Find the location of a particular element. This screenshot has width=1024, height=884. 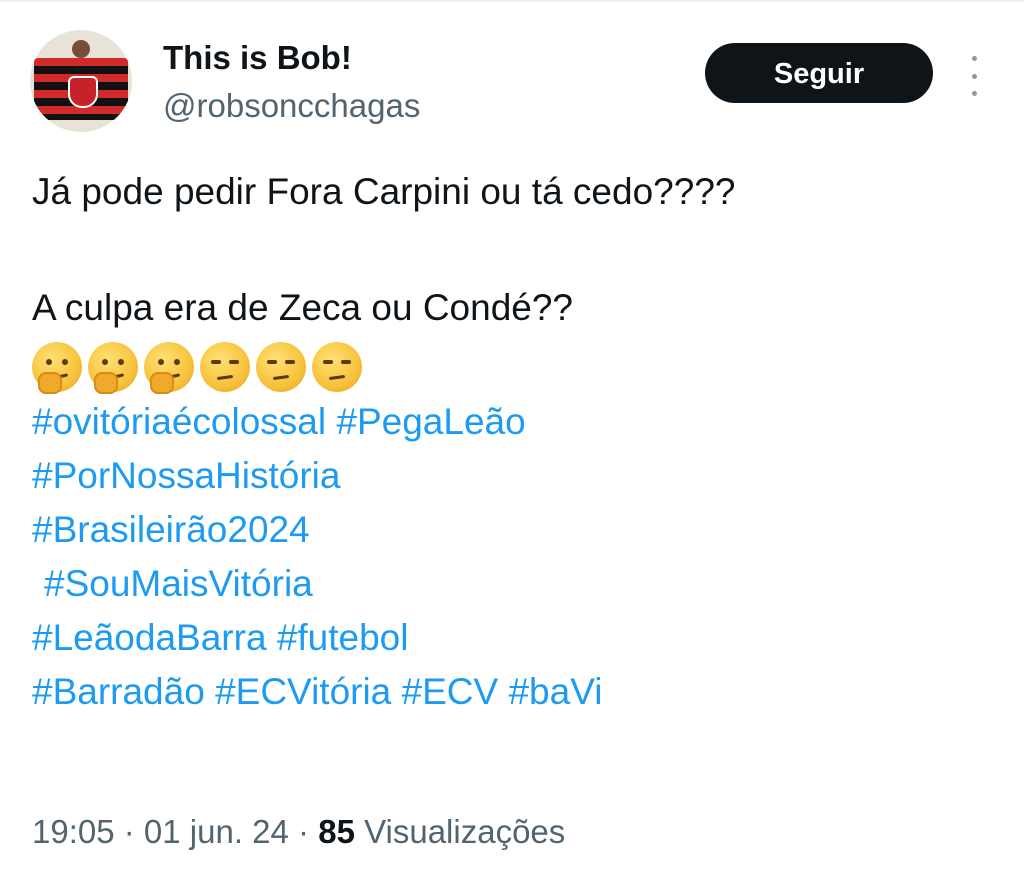

hashtag-line: #Barradão #ECVitória #ECV #baVi is located at coordinates (512, 692).